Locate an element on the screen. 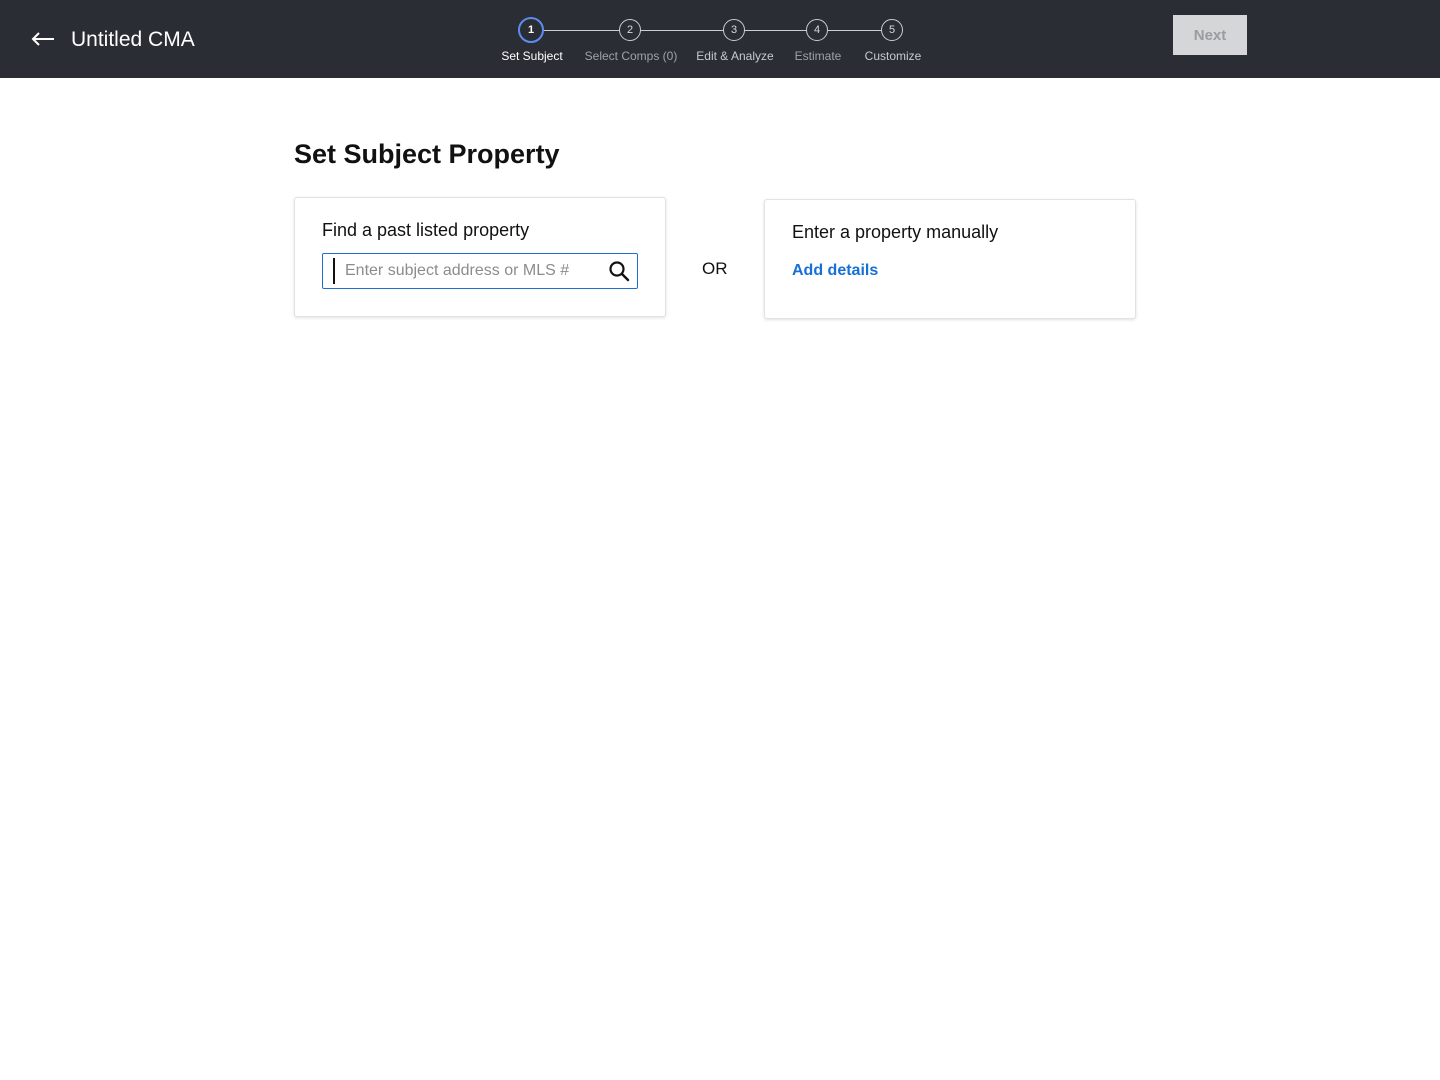  step-label: Select Comps (0) is located at coordinates (631, 56).